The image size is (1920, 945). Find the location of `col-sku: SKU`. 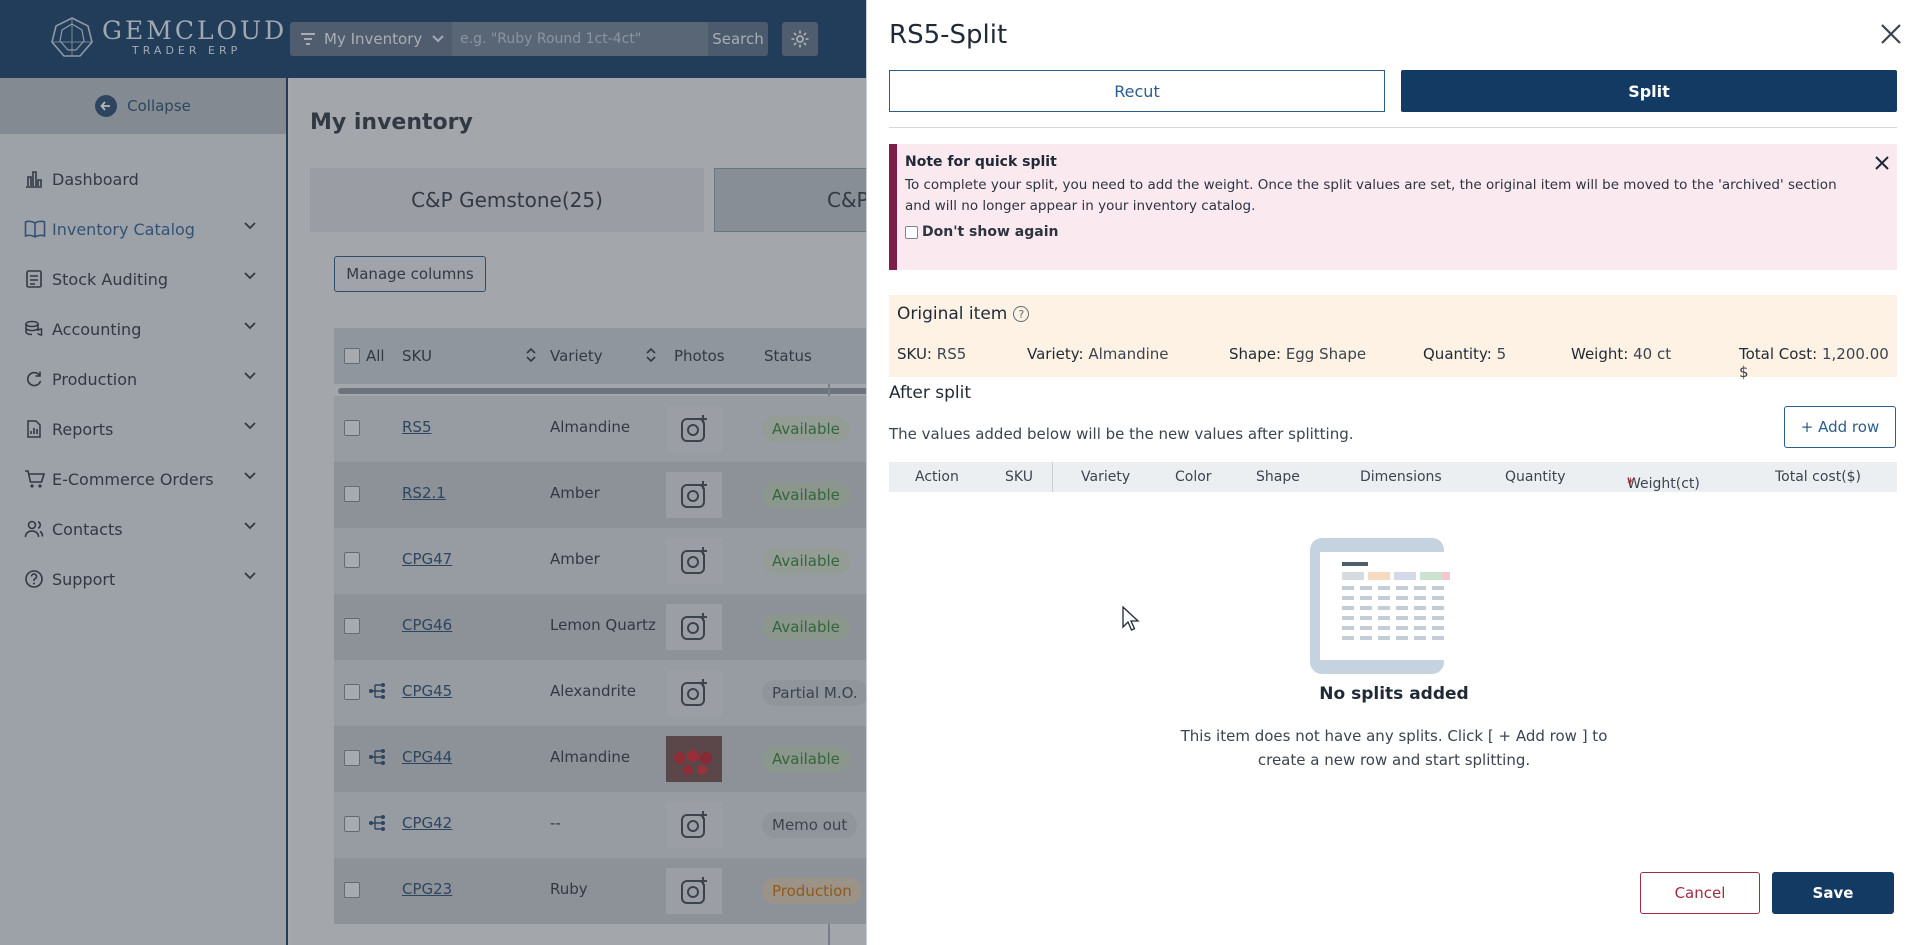

col-sku: SKU is located at coordinates (1019, 477).